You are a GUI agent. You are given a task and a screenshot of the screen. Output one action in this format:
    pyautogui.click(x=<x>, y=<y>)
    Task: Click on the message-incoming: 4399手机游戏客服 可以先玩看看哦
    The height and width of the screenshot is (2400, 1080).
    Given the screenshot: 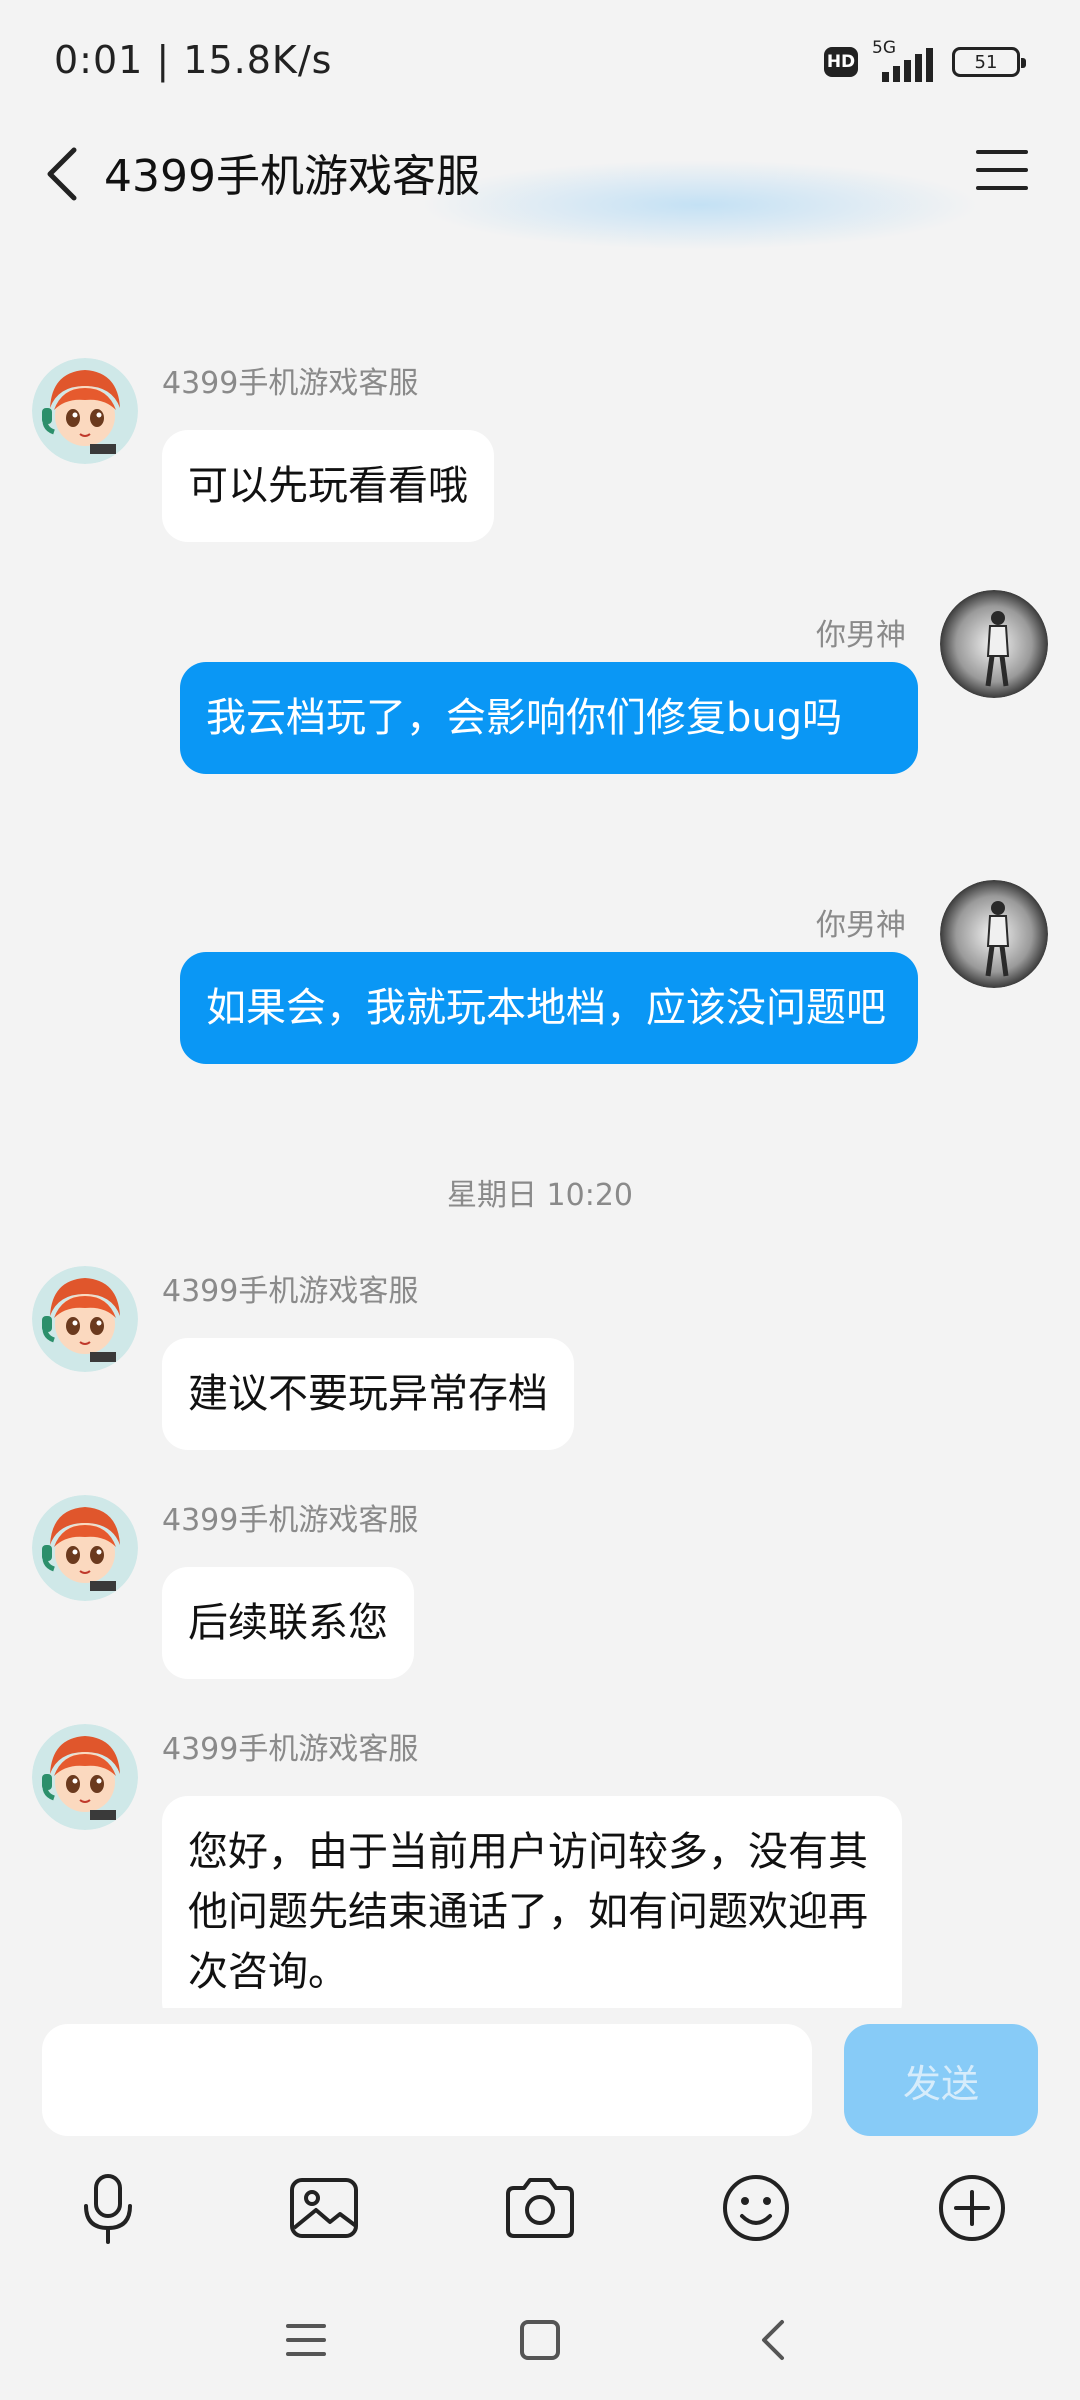 What is the action you would take?
    pyautogui.click(x=540, y=390)
    